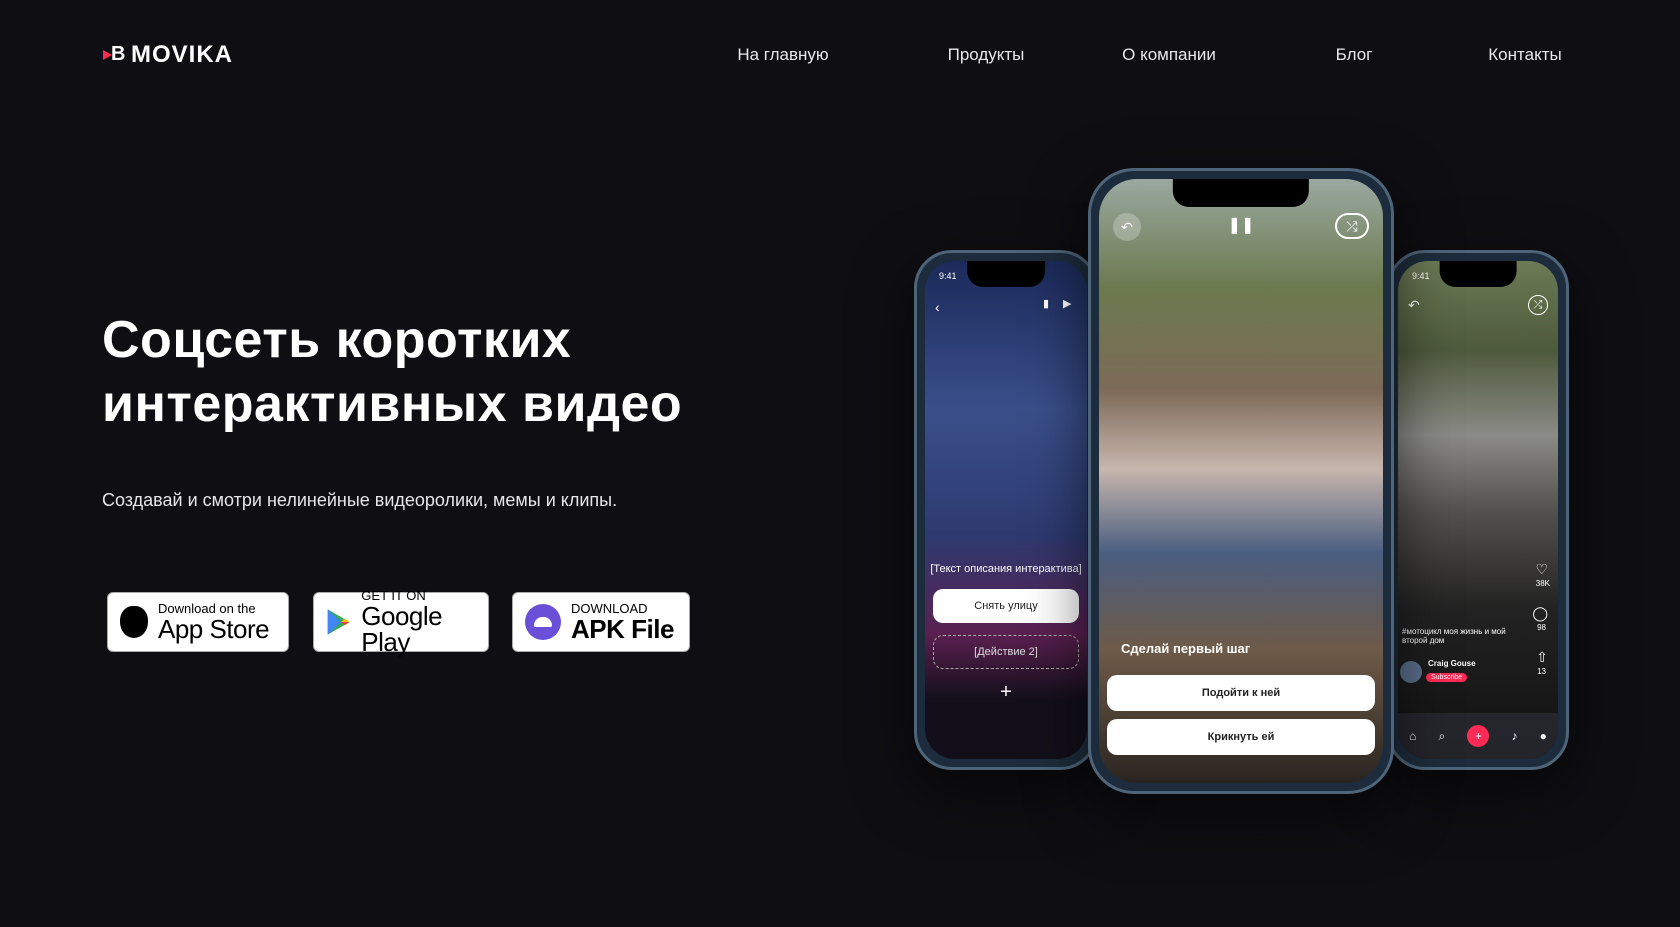  What do you see at coordinates (1006, 606) in the screenshot?
I see `action1-button: Снять улицу` at bounding box center [1006, 606].